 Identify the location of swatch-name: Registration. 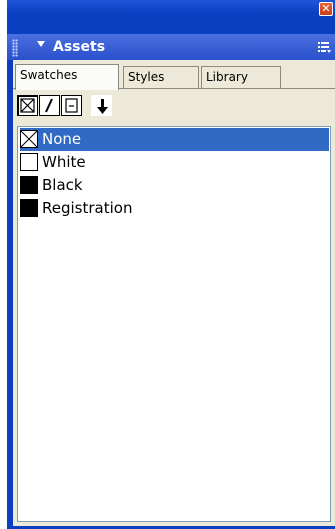
(87, 208).